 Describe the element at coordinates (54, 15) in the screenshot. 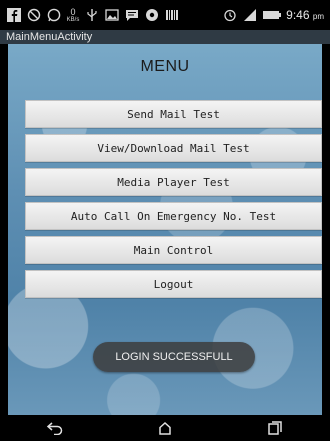

I see `whatsapp-icon` at that location.